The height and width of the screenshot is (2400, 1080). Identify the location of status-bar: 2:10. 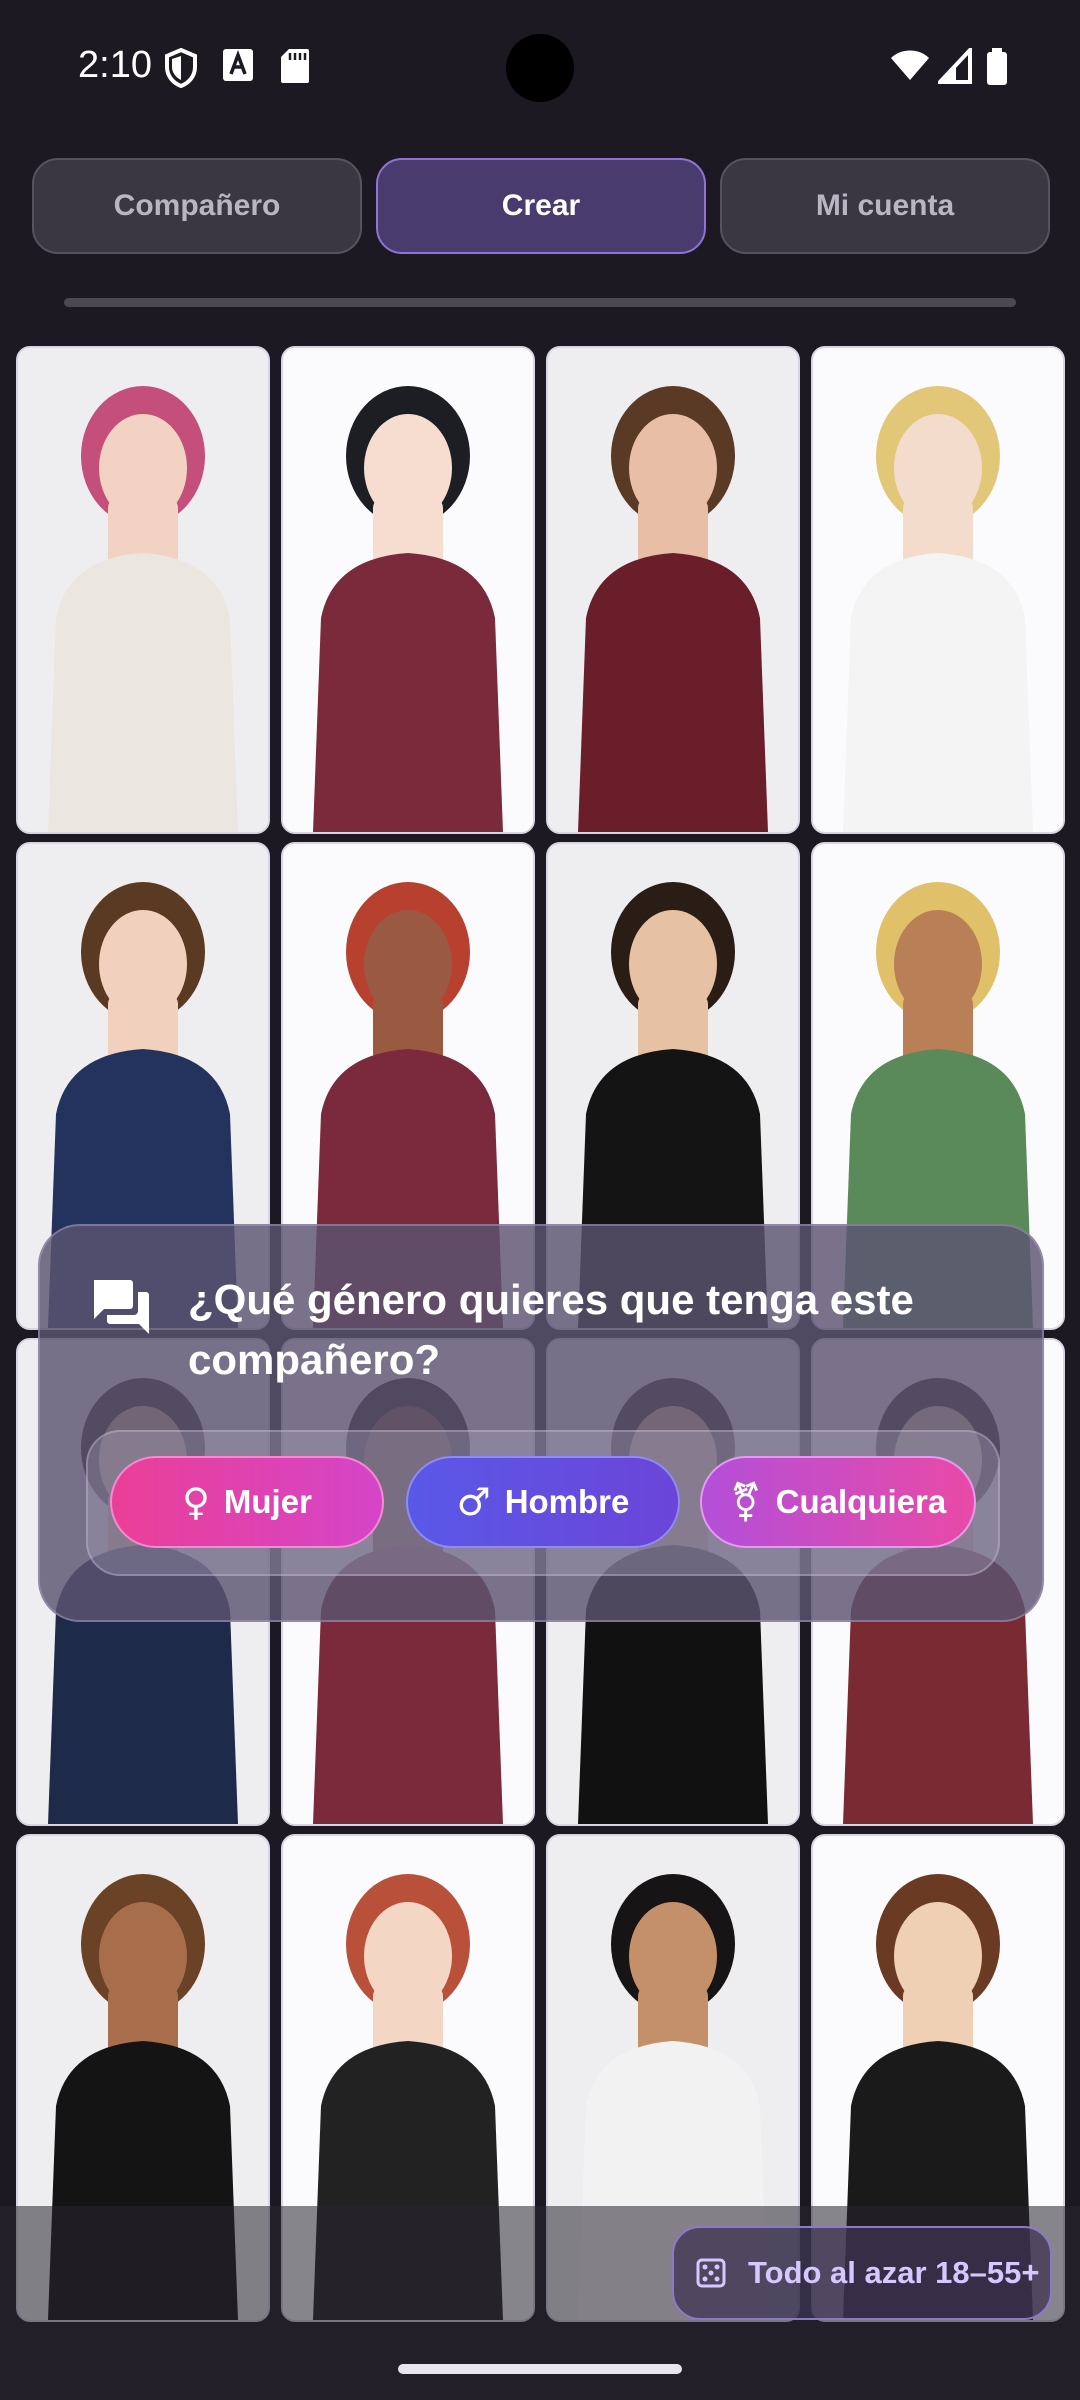
(540, 68).